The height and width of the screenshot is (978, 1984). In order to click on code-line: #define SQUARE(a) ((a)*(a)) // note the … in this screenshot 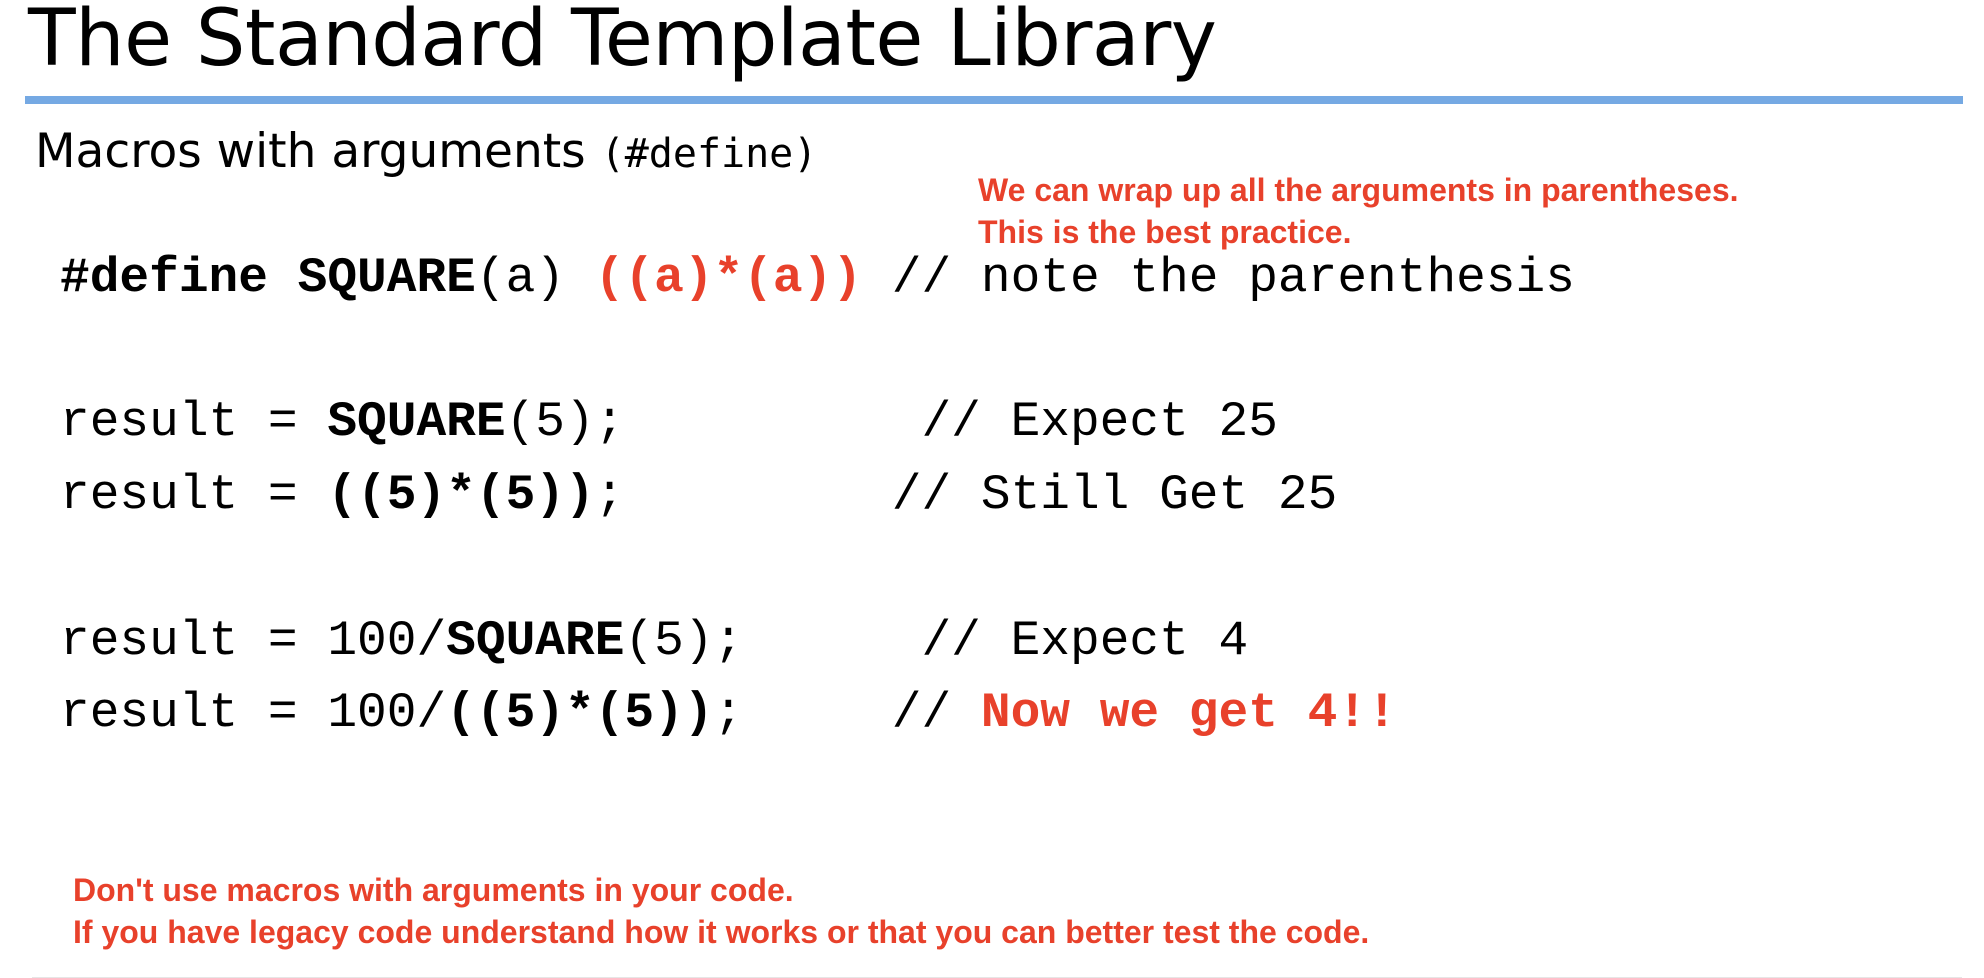, I will do `click(817, 278)`.